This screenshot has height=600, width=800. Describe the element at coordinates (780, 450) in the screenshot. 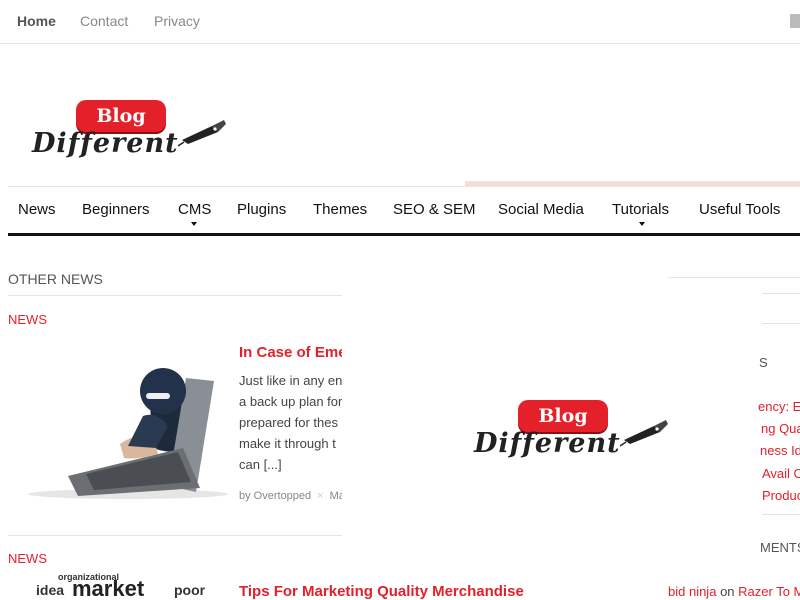

I see `sidebar-link: ness Id` at that location.